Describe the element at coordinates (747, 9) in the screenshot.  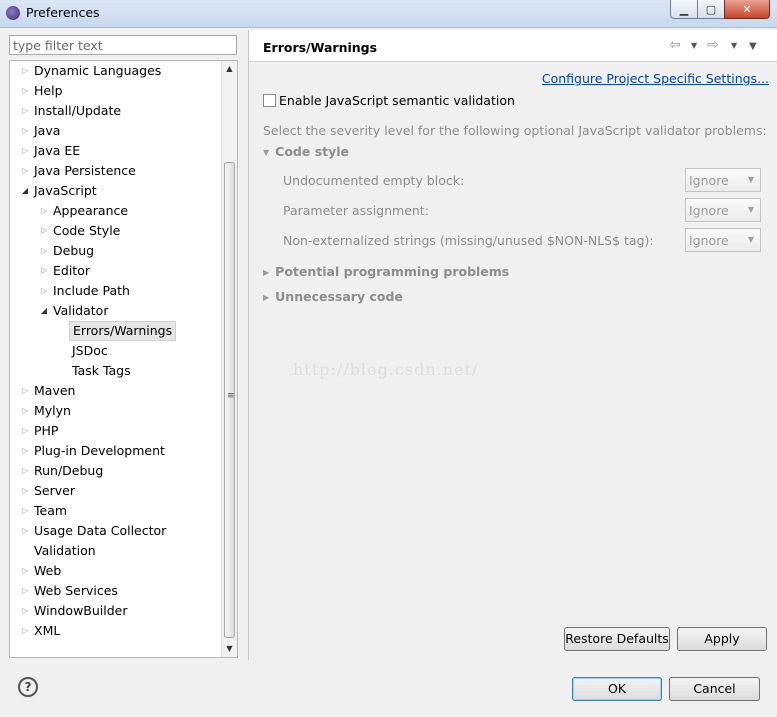
I see `close-button: ✕` at that location.